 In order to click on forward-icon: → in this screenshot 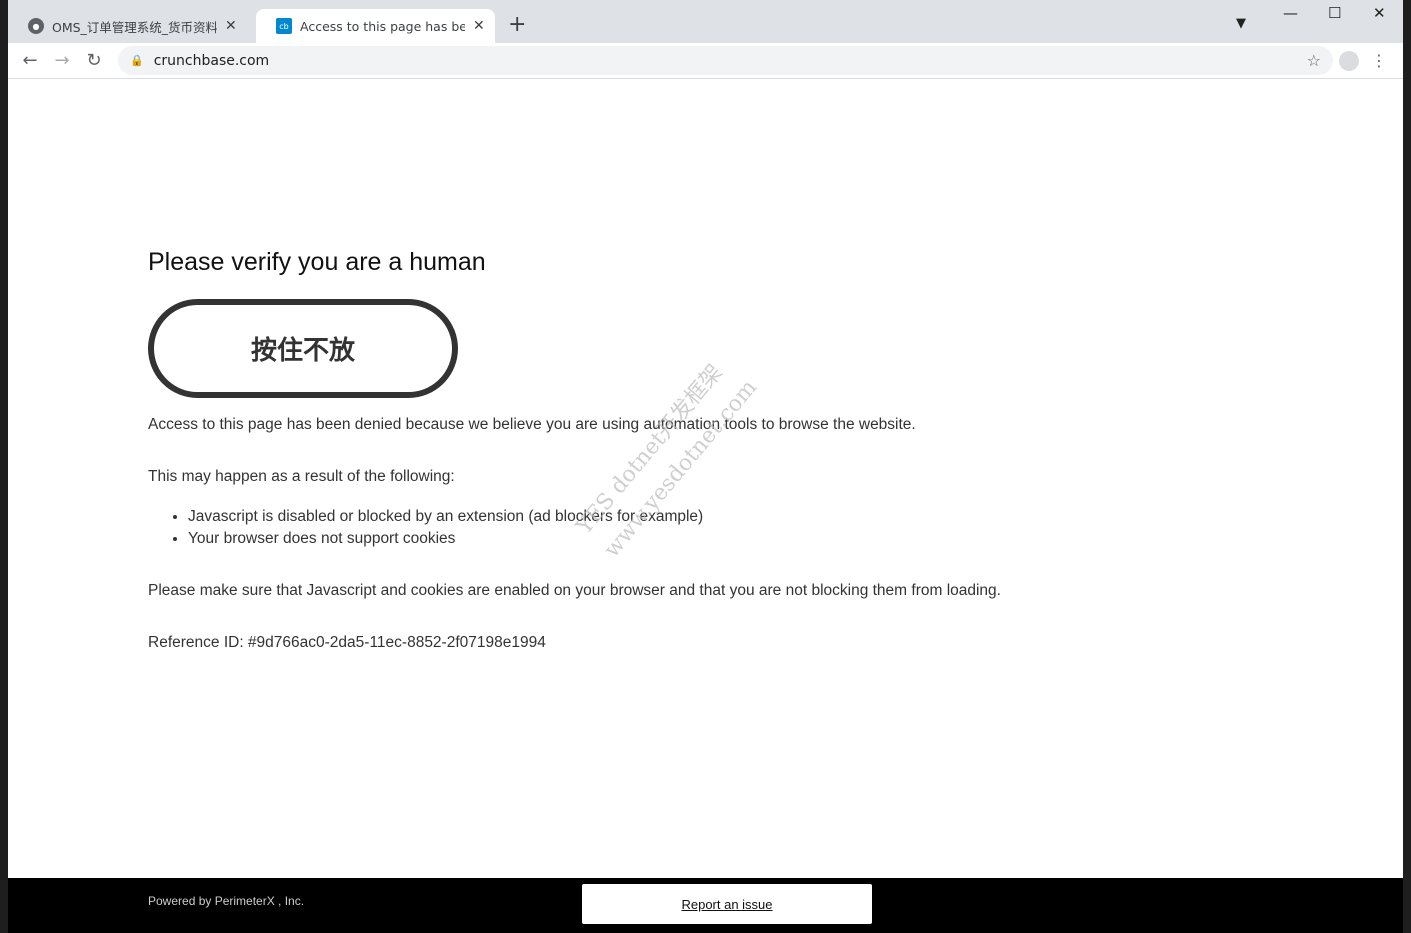, I will do `click(62, 60)`.